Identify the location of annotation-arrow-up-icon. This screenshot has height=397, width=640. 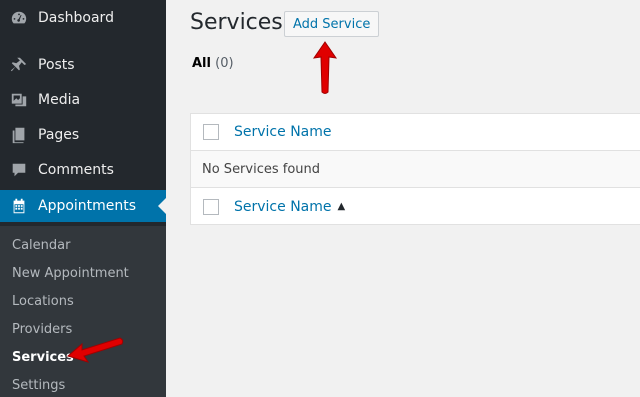
(325, 67).